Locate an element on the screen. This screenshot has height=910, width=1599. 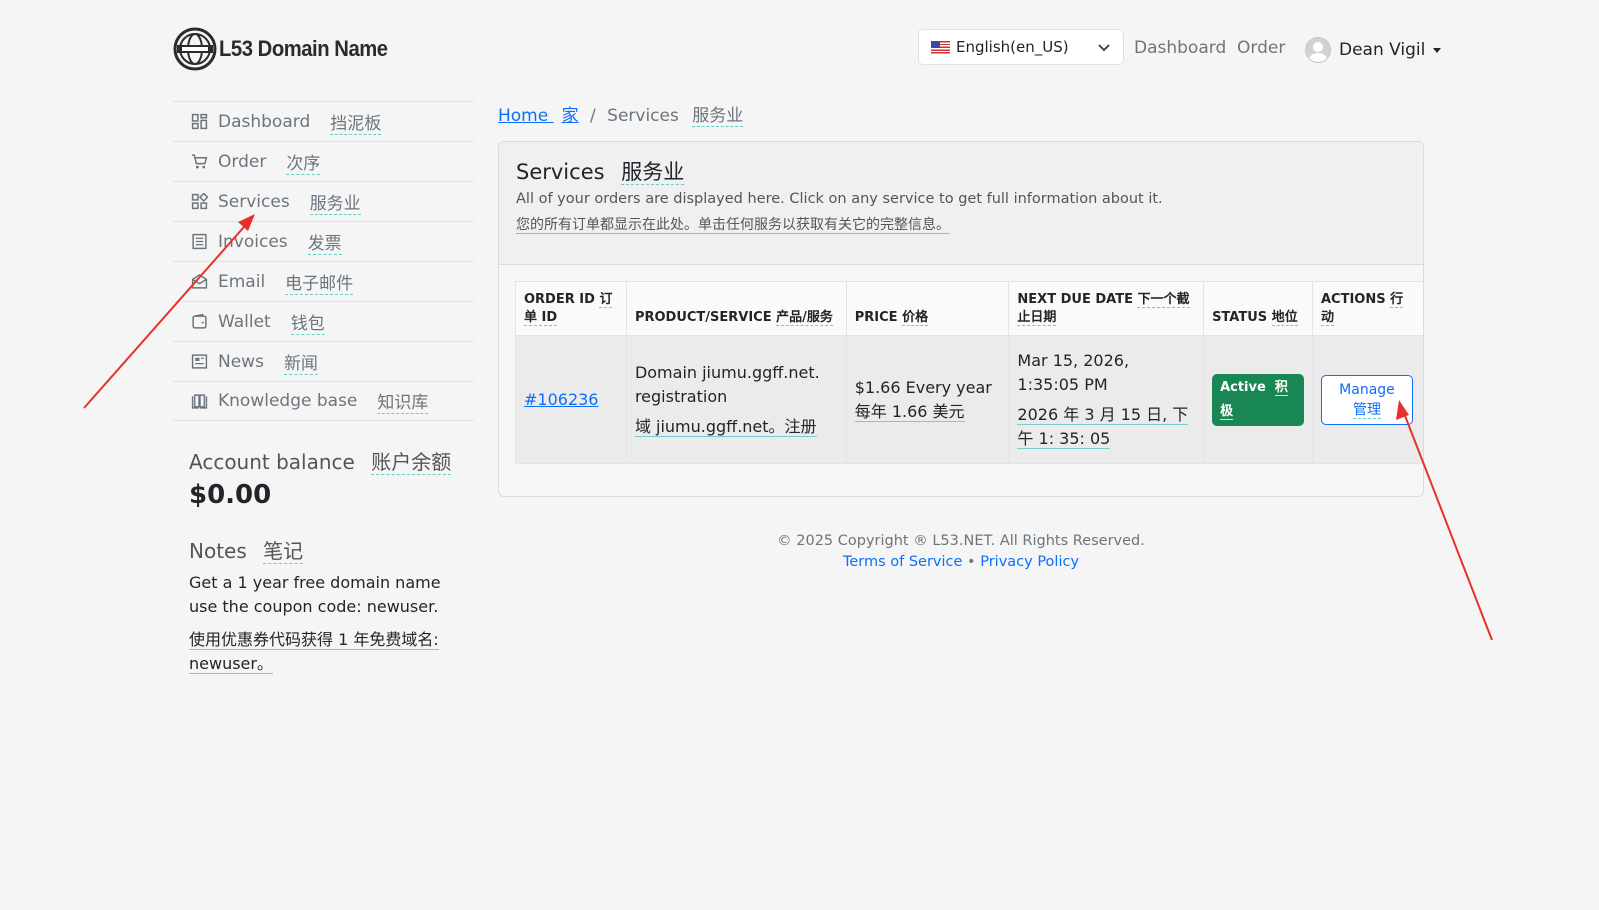
card-subtitle-translation: 您的所有订单都显示在此处。单击任何服务以获取有关它的完整信息。 is located at coordinates (961, 224).